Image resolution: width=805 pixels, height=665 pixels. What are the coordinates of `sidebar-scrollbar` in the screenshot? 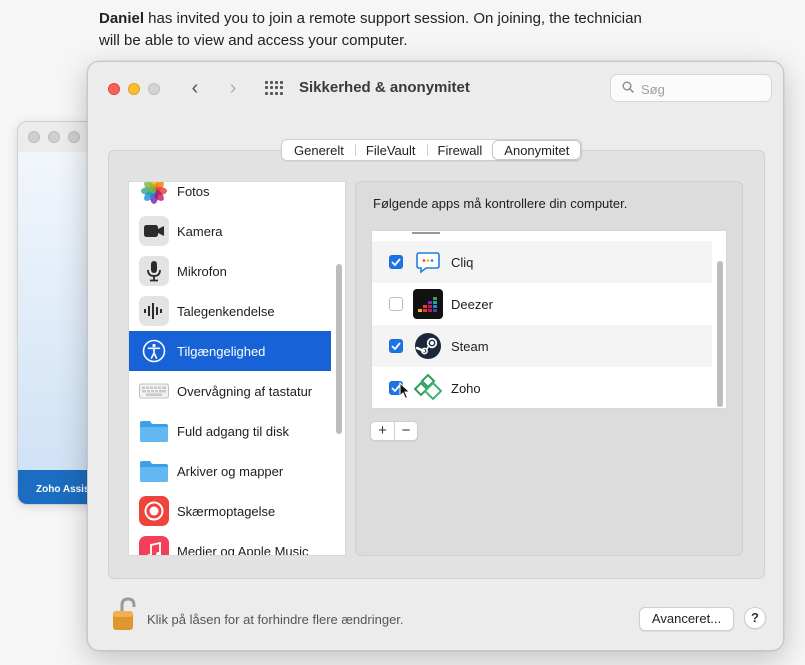 It's located at (339, 349).